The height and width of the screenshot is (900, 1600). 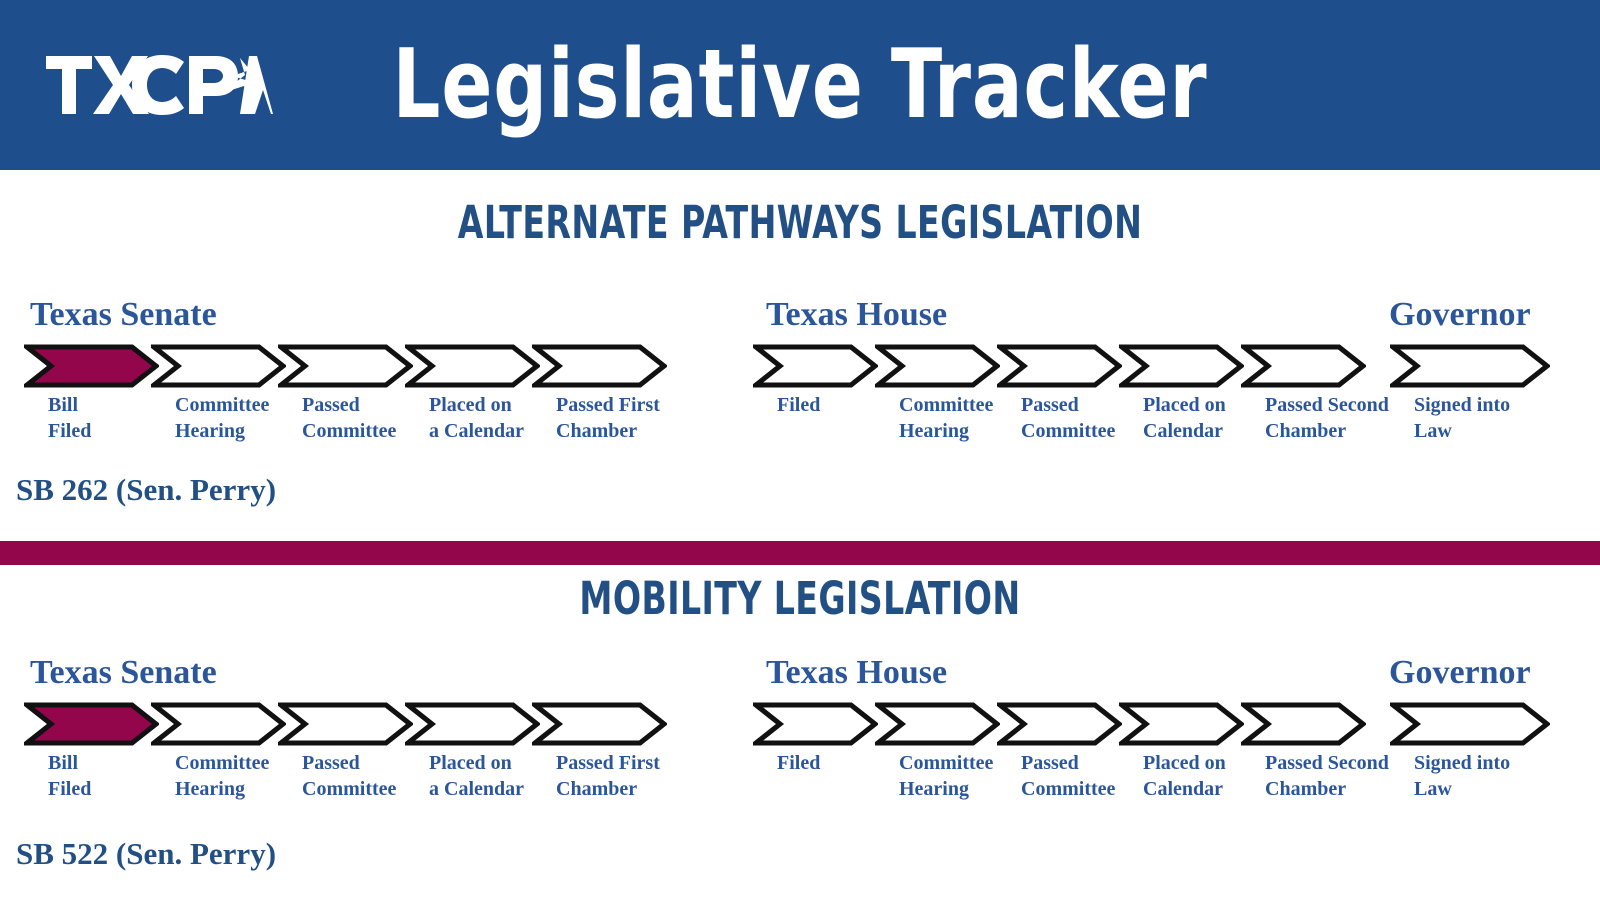 I want to click on bill-label: SB 262 (Sen. Perry), so click(x=146, y=489).